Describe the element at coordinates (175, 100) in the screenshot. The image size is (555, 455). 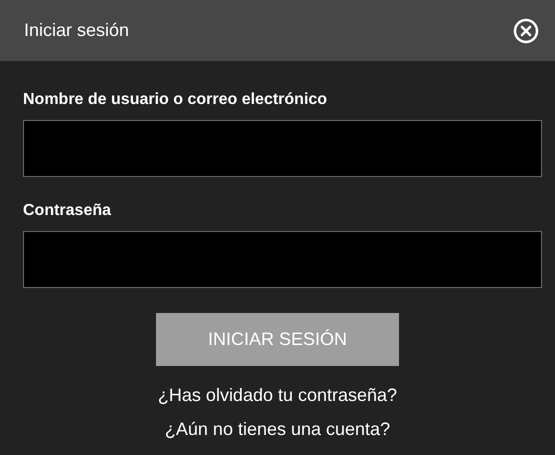
I see `field-label: Nombre de usuario o correo electrónico` at that location.